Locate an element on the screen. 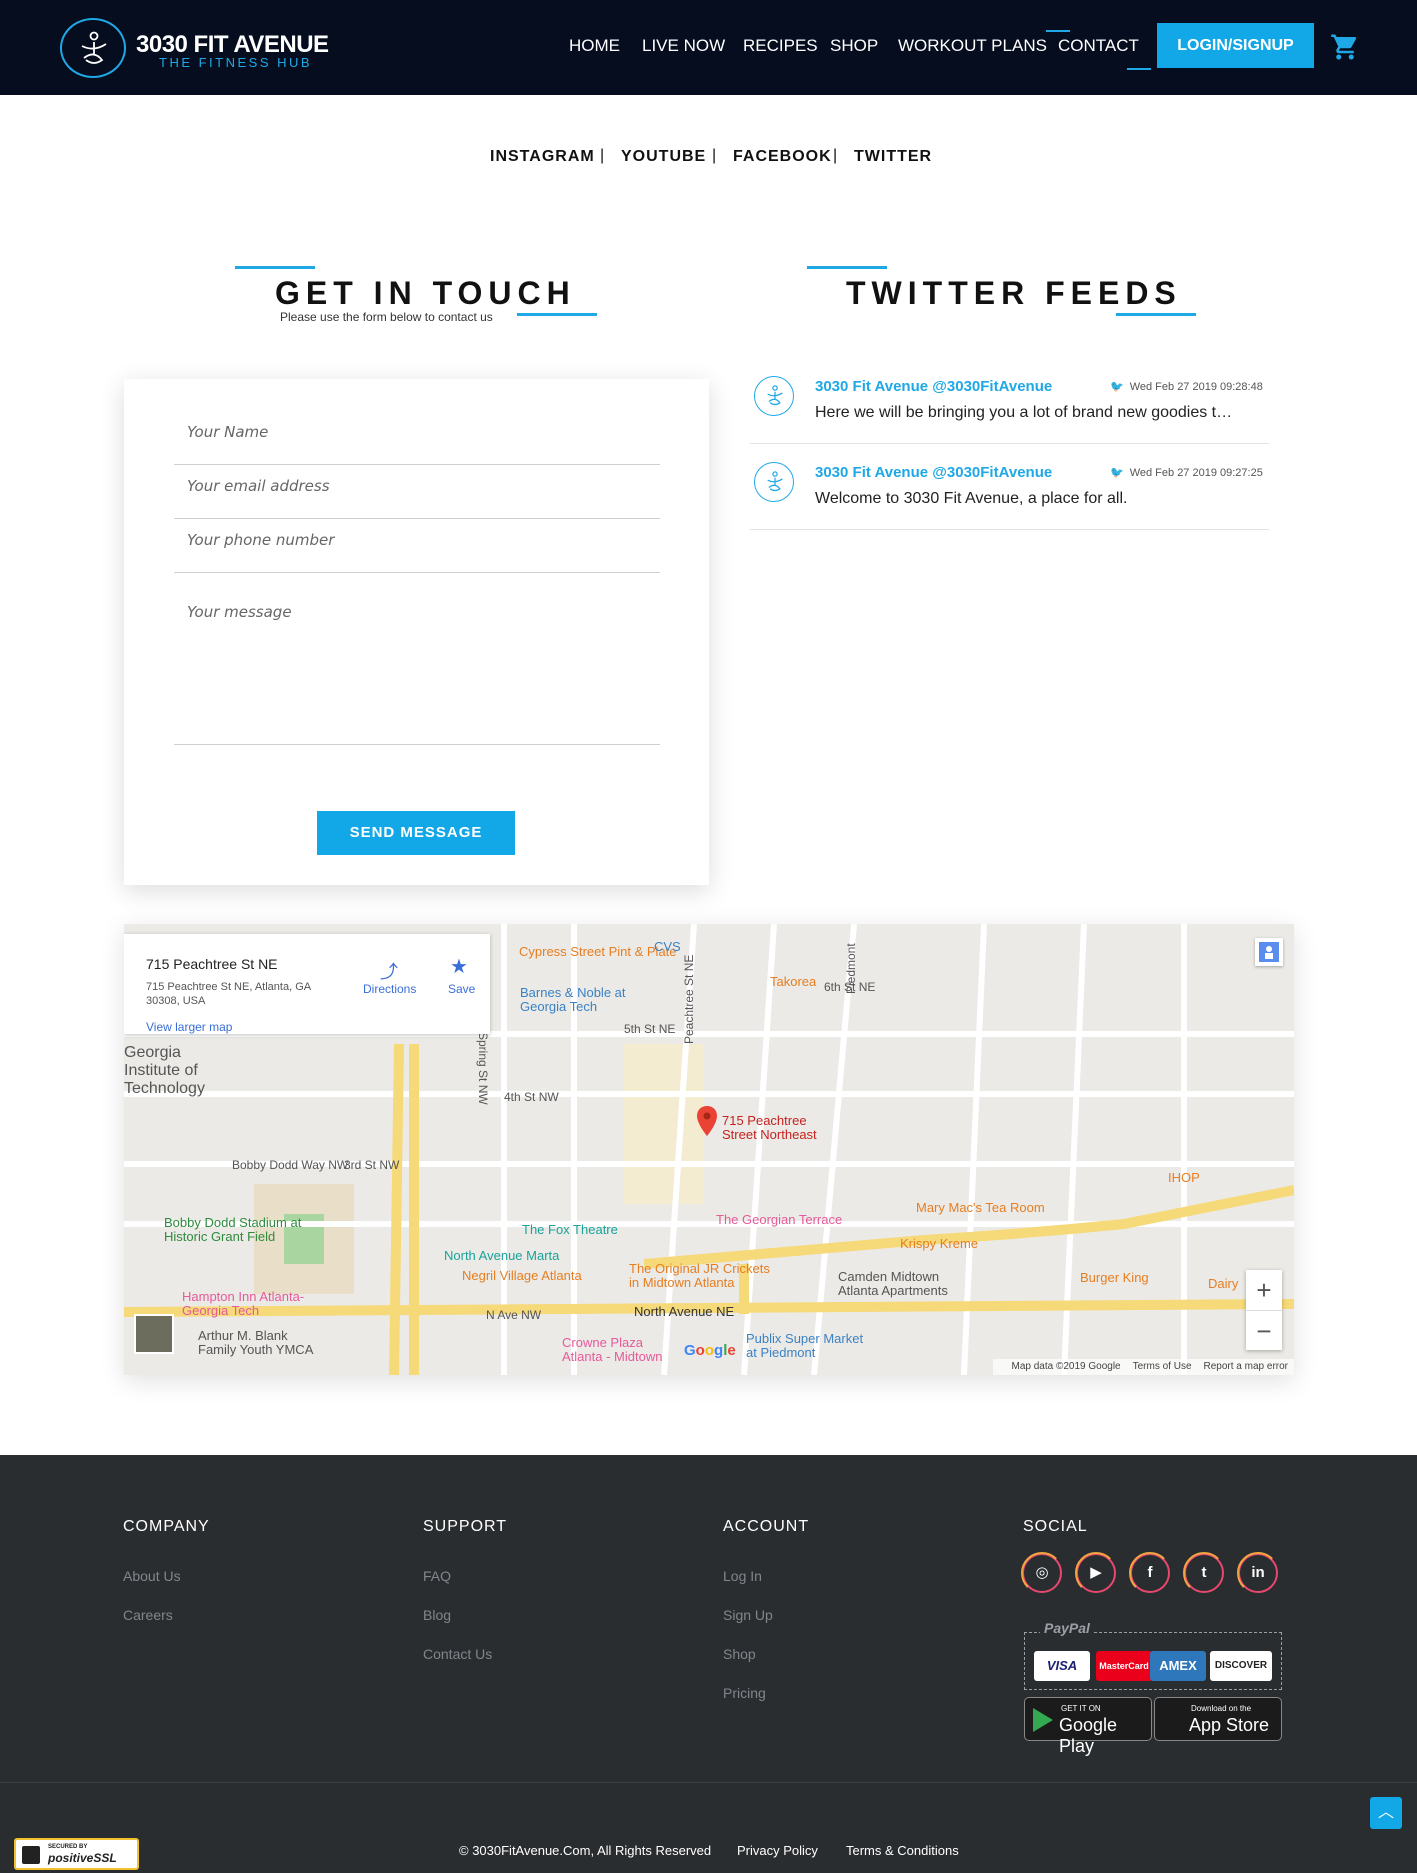  road-label: Spring St NW is located at coordinates (483, 1068).